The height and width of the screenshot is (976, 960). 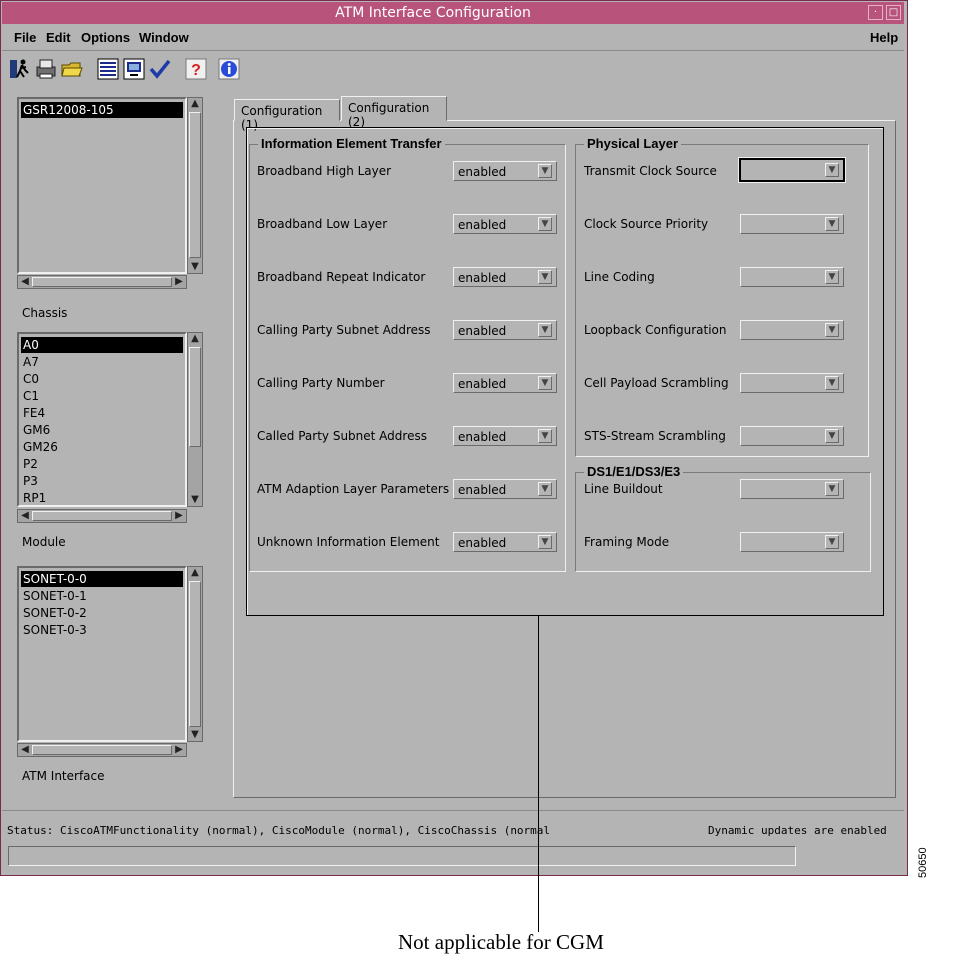 I want to click on print-icon, so click(x=46, y=69).